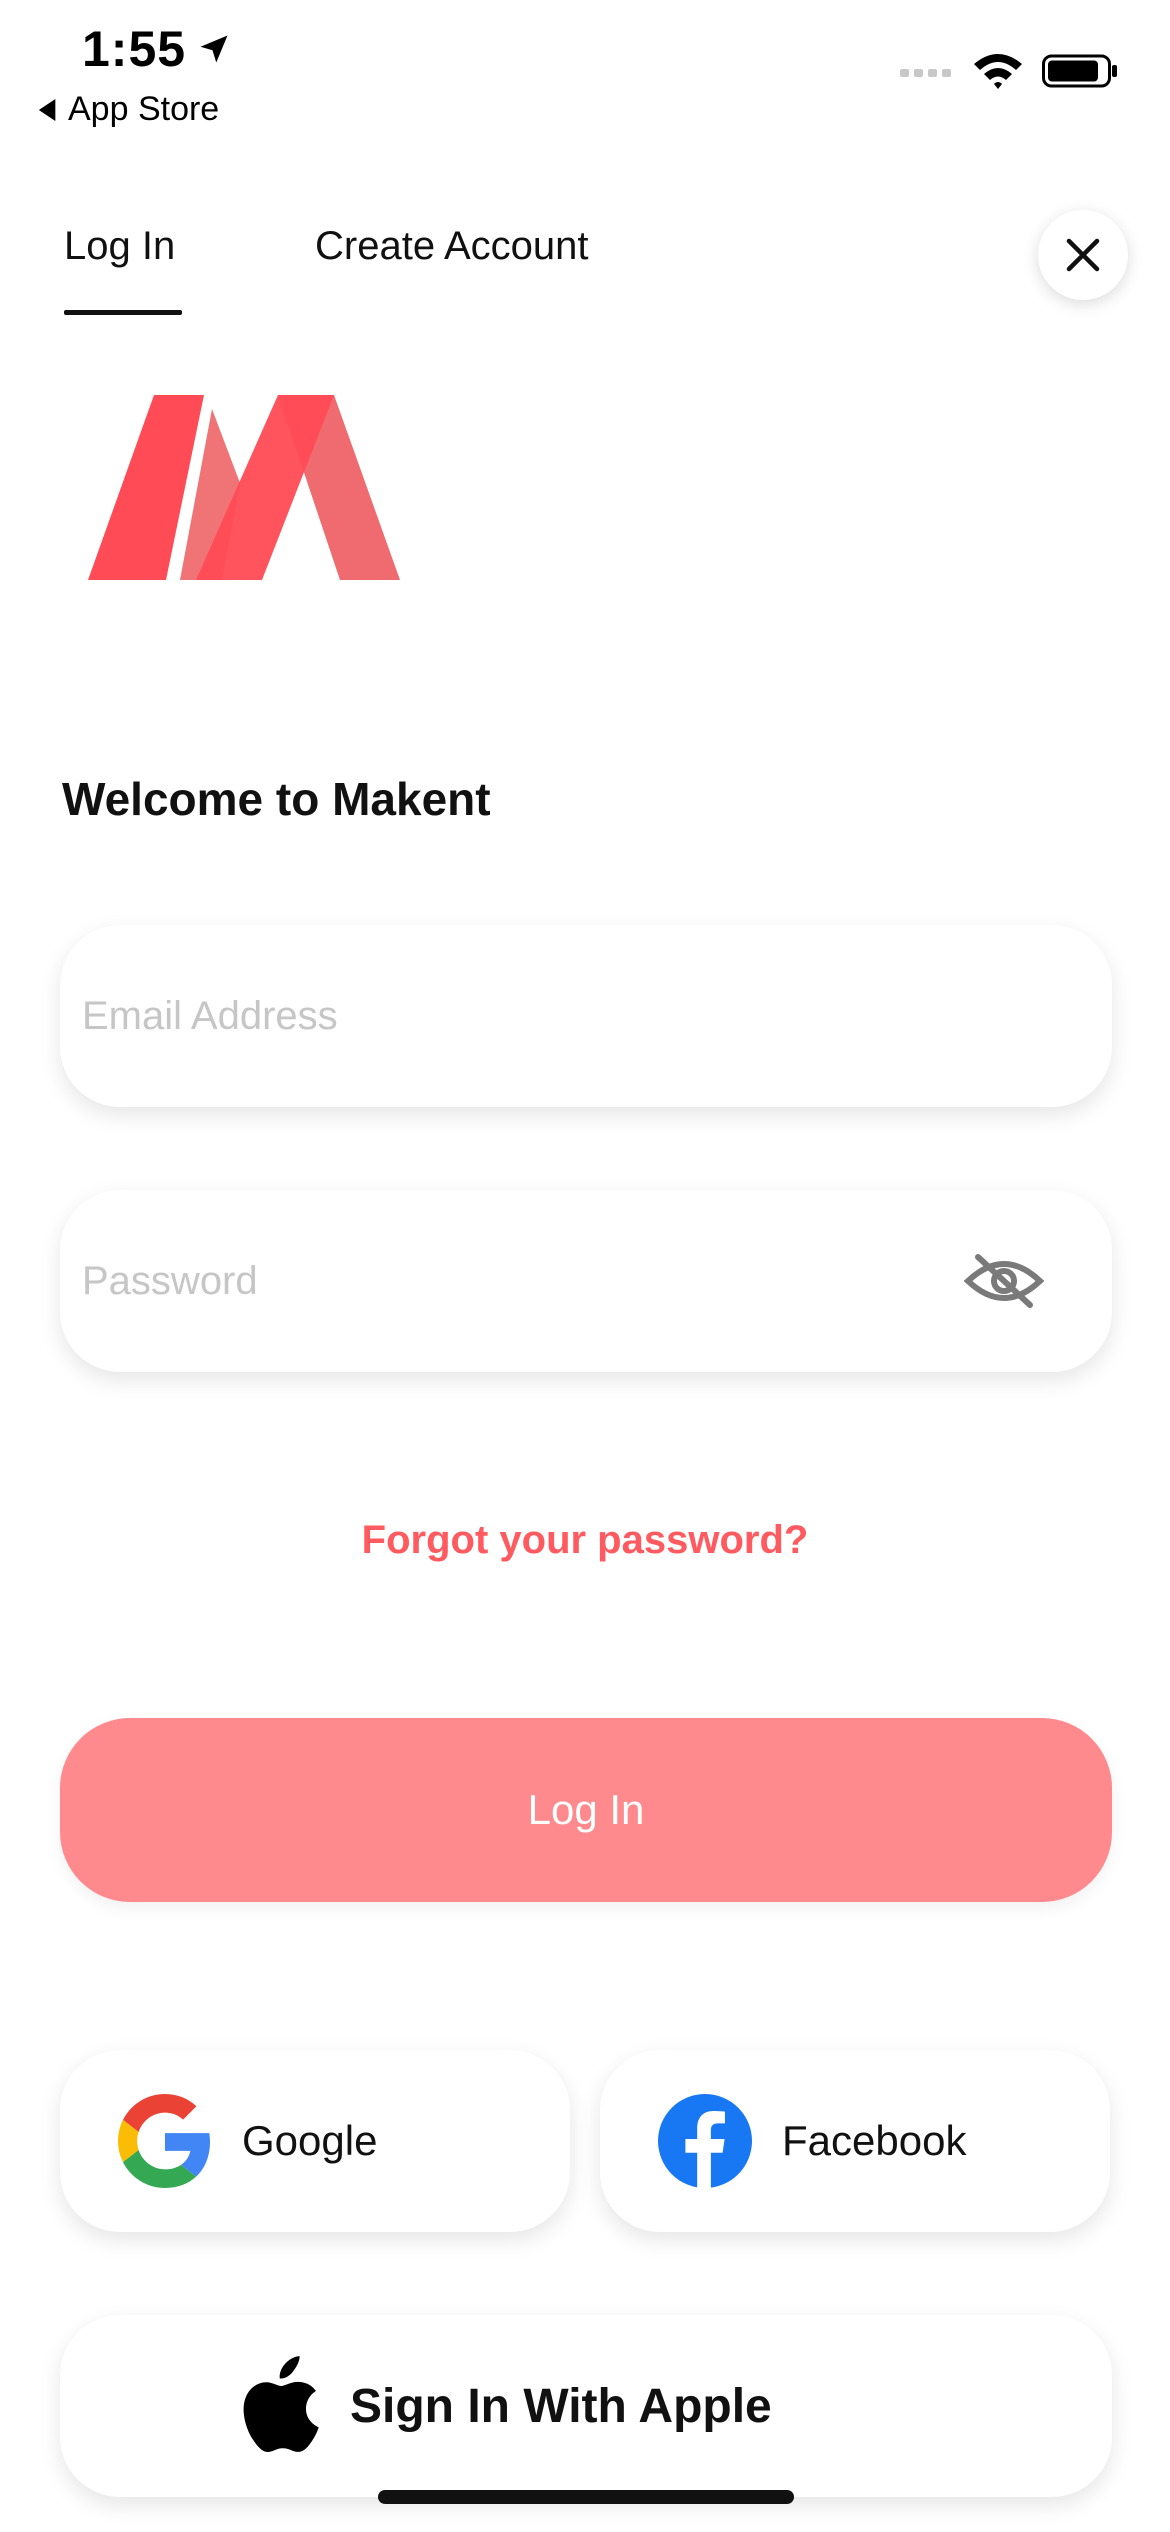  What do you see at coordinates (874, 2140) in the screenshot?
I see `facebook-label: Facebook` at bounding box center [874, 2140].